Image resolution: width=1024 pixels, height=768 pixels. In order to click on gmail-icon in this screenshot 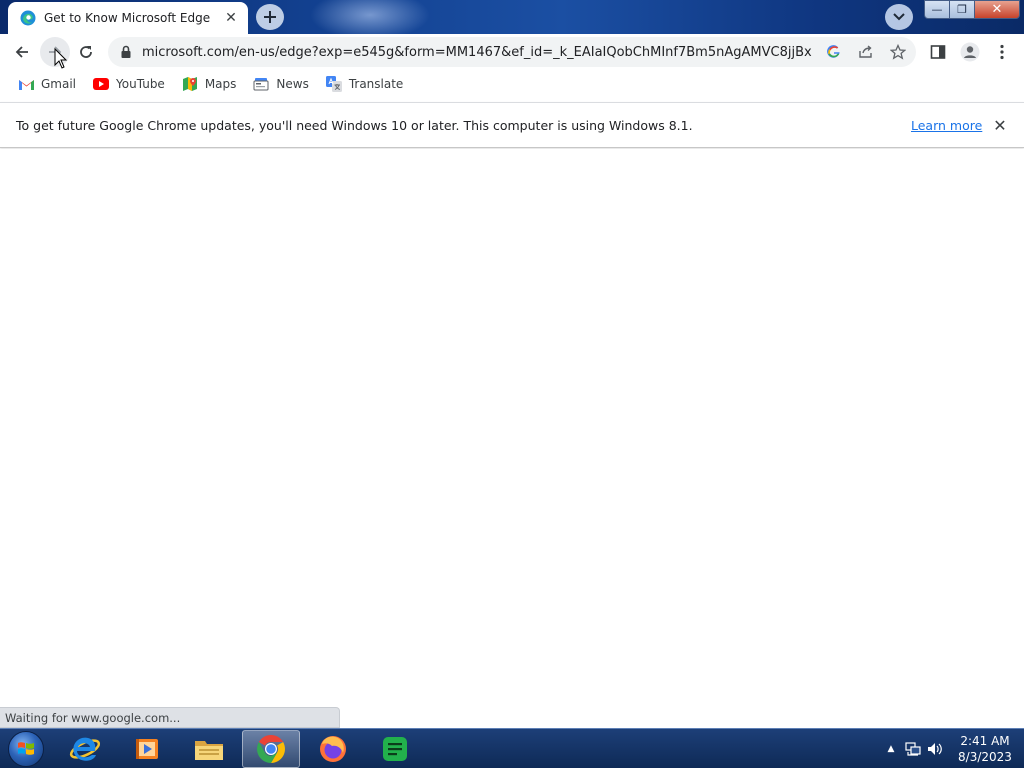, I will do `click(26, 84)`.